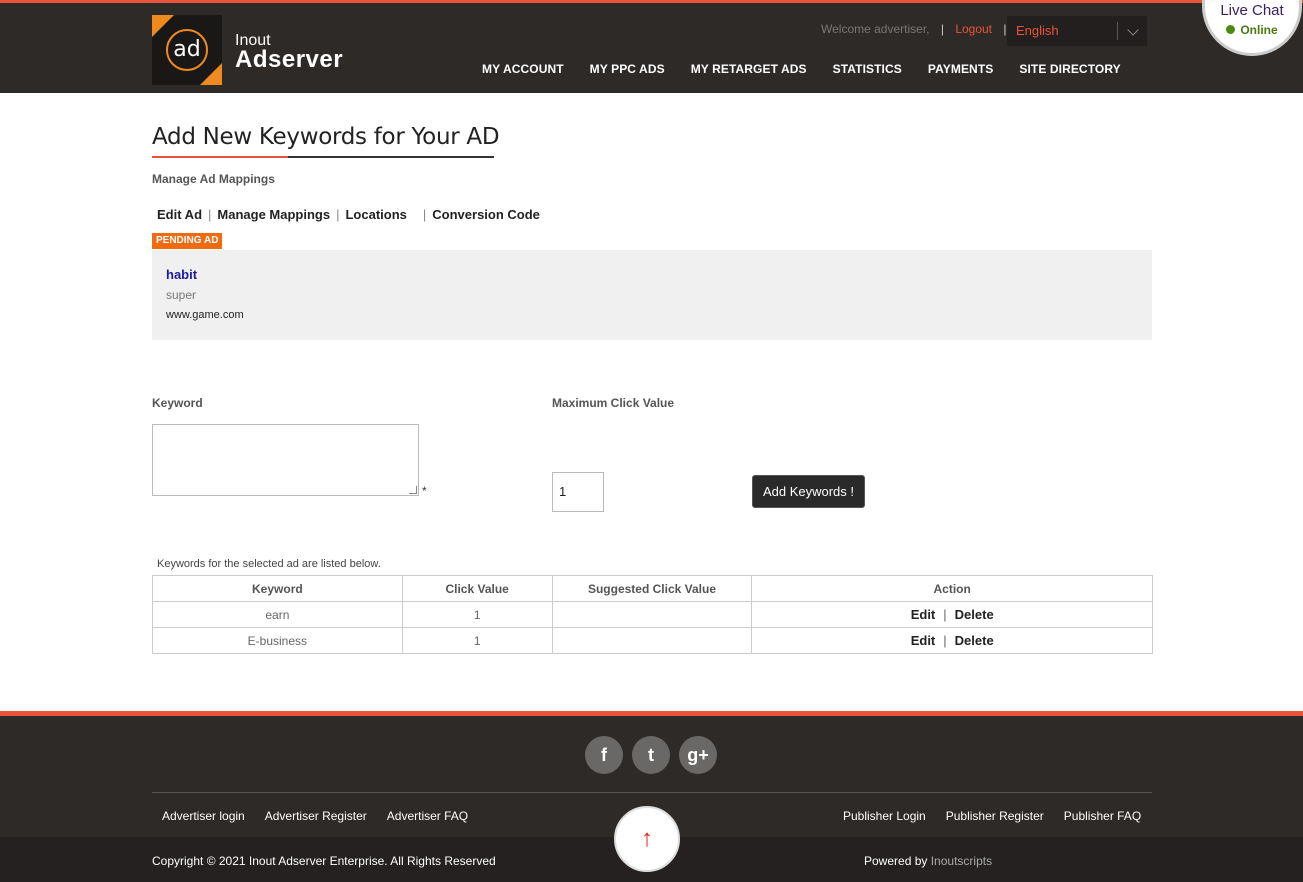 The width and height of the screenshot is (1303, 882). I want to click on publisher-faq-link: Publisher FAQ, so click(1102, 816).